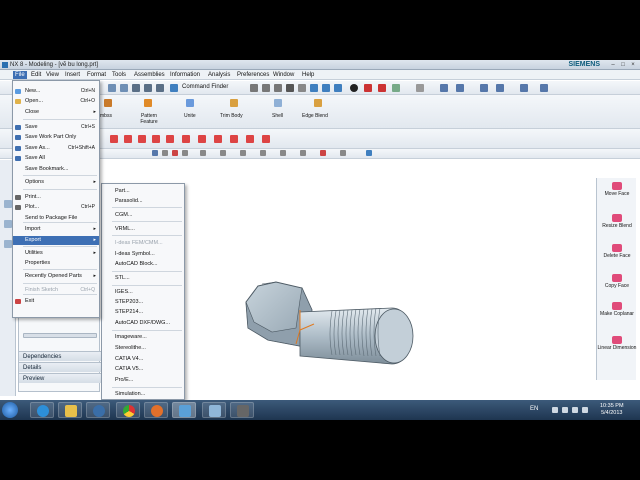 The width and height of the screenshot is (640, 480). What do you see at coordinates (56, 182) in the screenshot?
I see `file-menu-item-options: Options ▸` at bounding box center [56, 182].